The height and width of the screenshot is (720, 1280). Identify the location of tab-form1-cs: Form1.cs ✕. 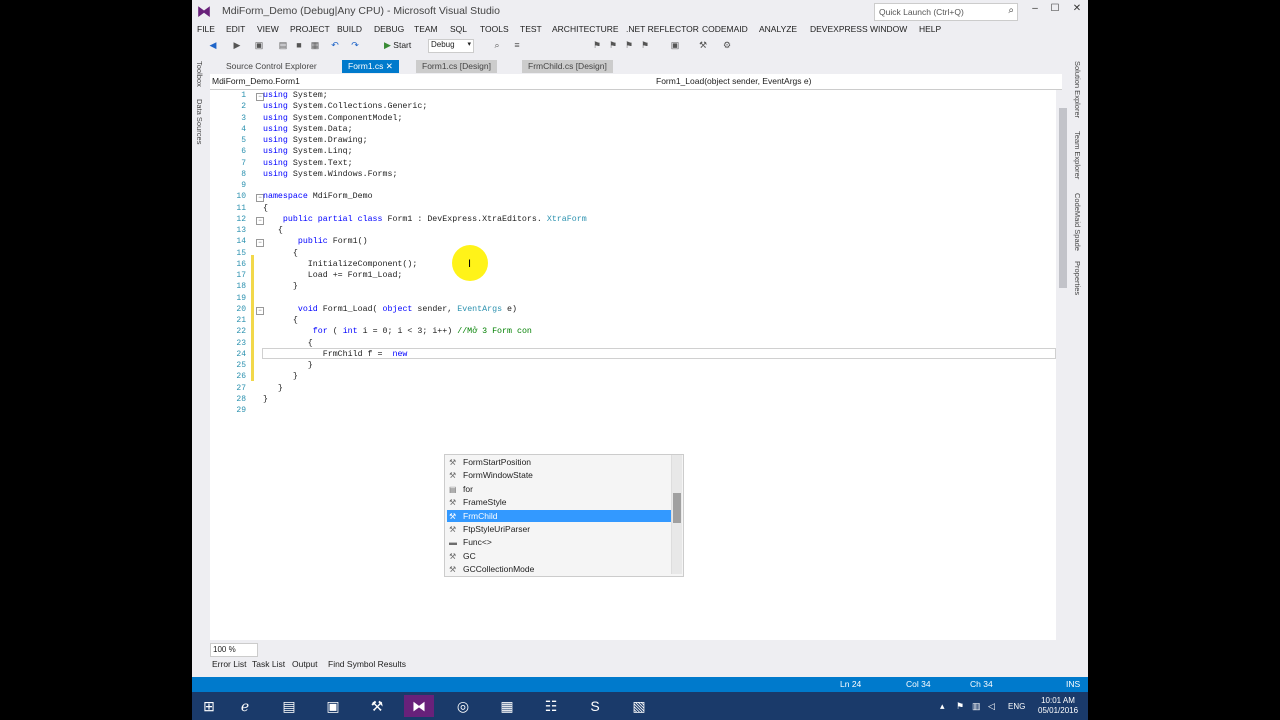
(370, 66).